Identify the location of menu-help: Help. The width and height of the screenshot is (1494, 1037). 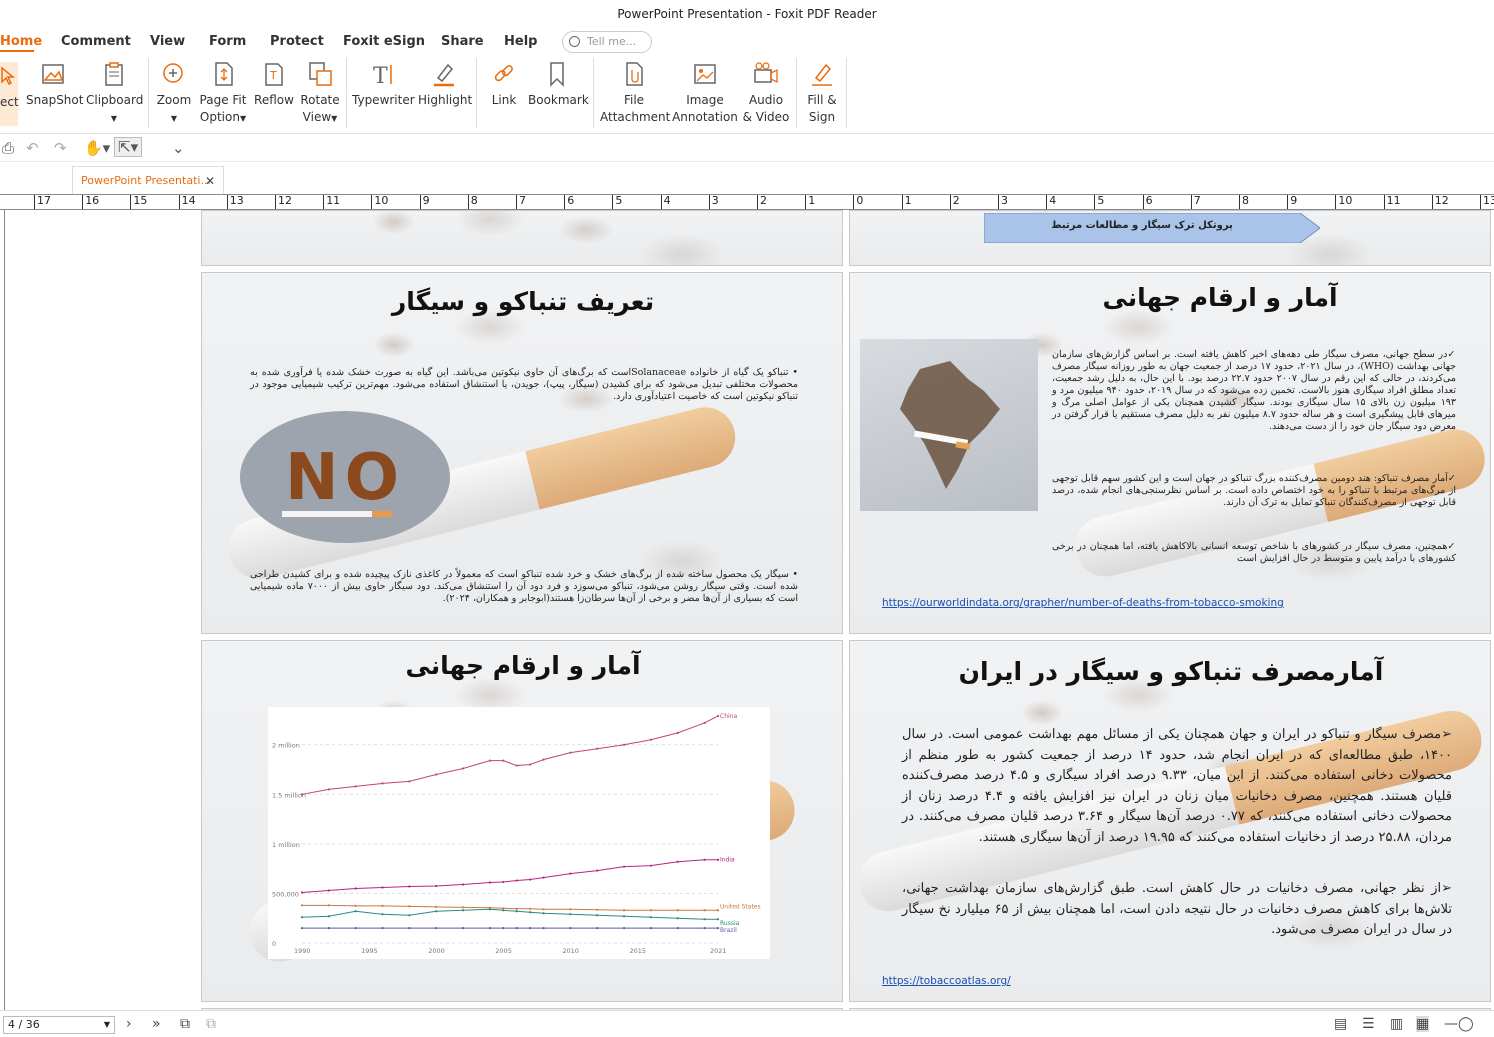
(520, 41).